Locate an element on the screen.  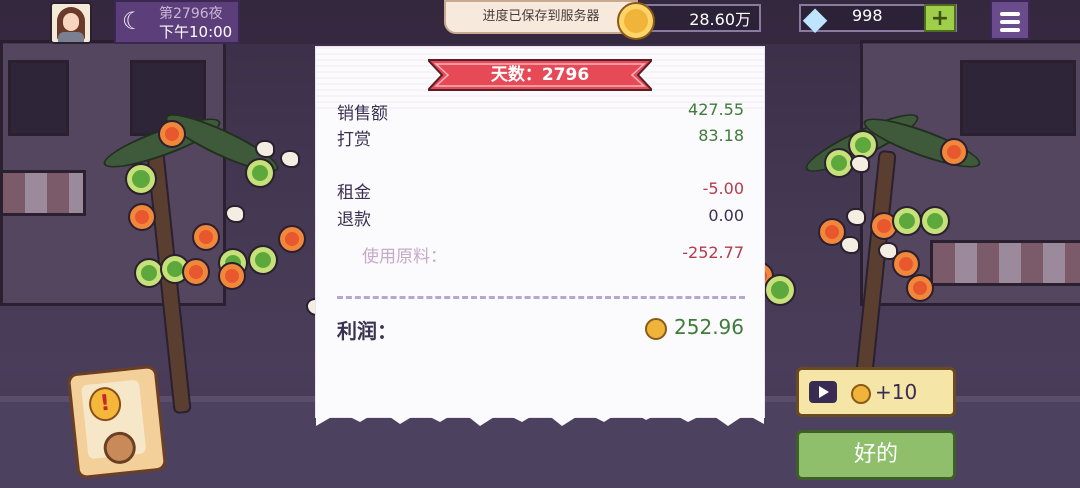
ad-reward-label: +10 is located at coordinates (896, 392).